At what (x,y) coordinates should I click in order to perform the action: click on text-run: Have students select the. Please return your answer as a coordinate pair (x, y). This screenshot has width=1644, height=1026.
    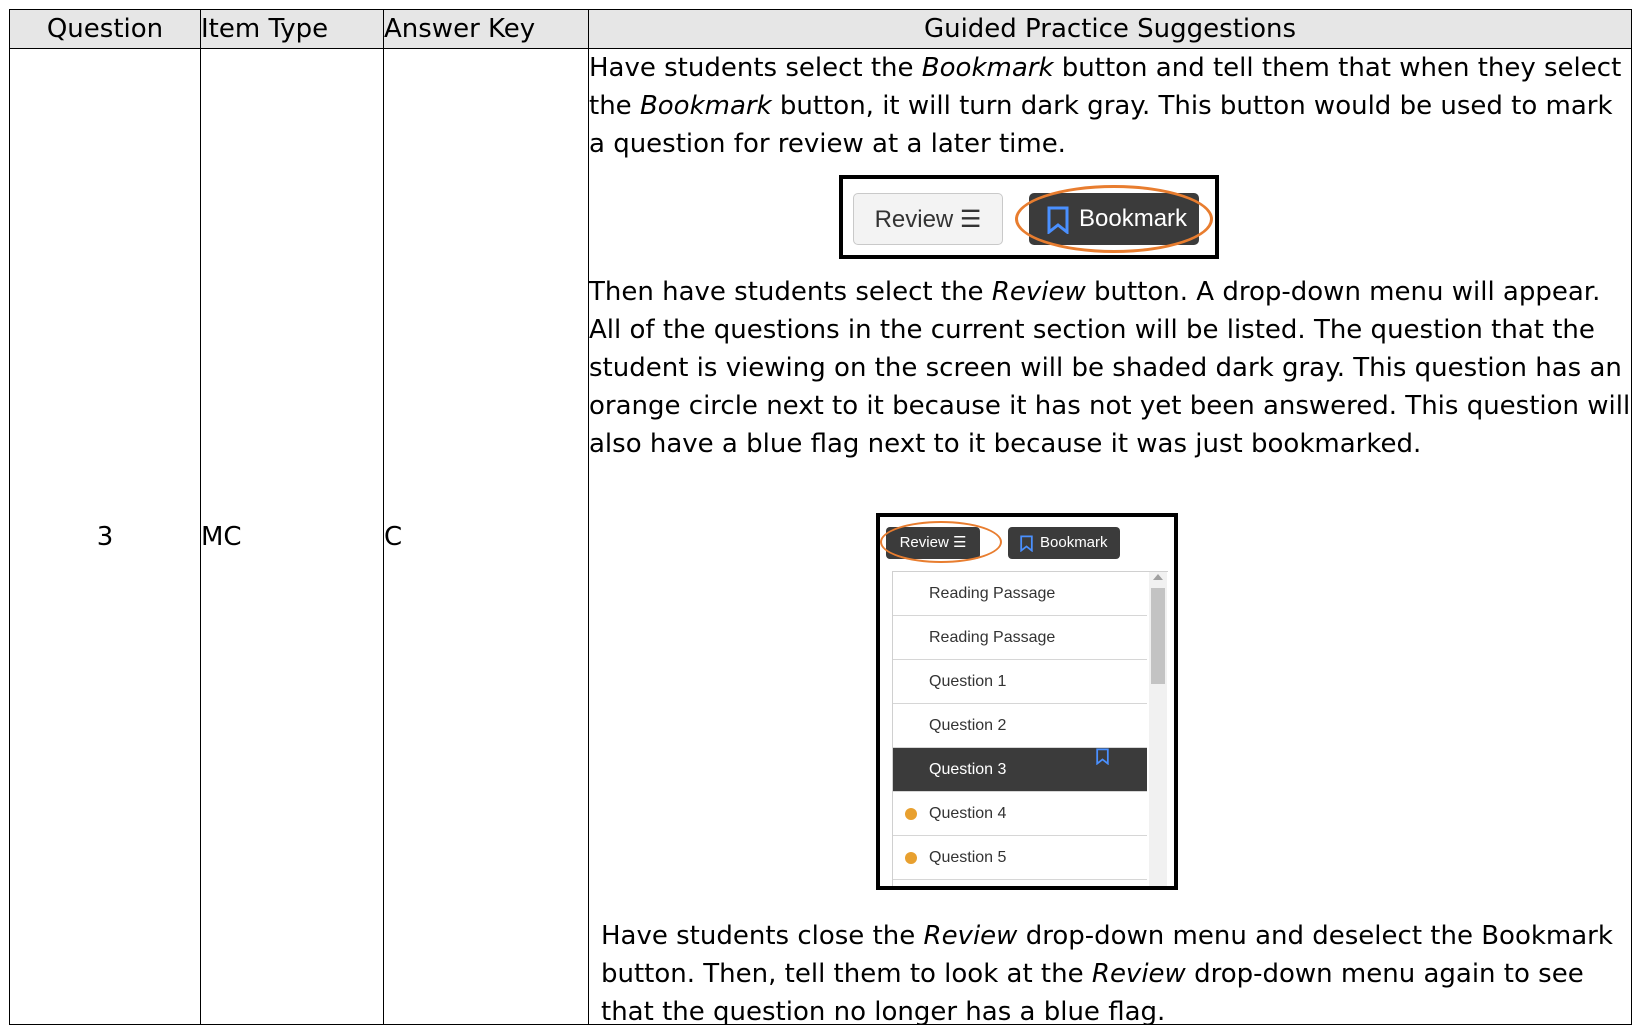
    Looking at the image, I should click on (755, 68).